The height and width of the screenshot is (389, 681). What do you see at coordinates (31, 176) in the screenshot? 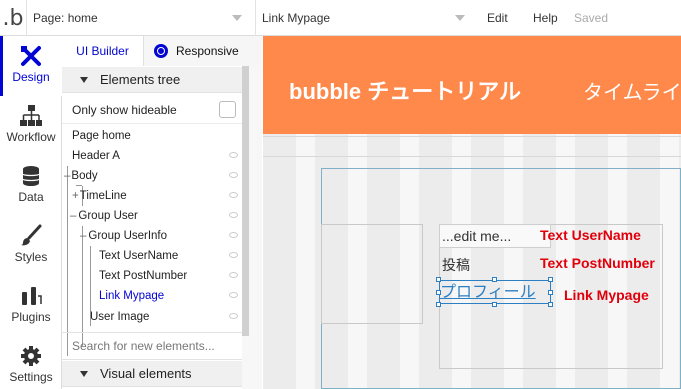
I see `data-icon` at bounding box center [31, 176].